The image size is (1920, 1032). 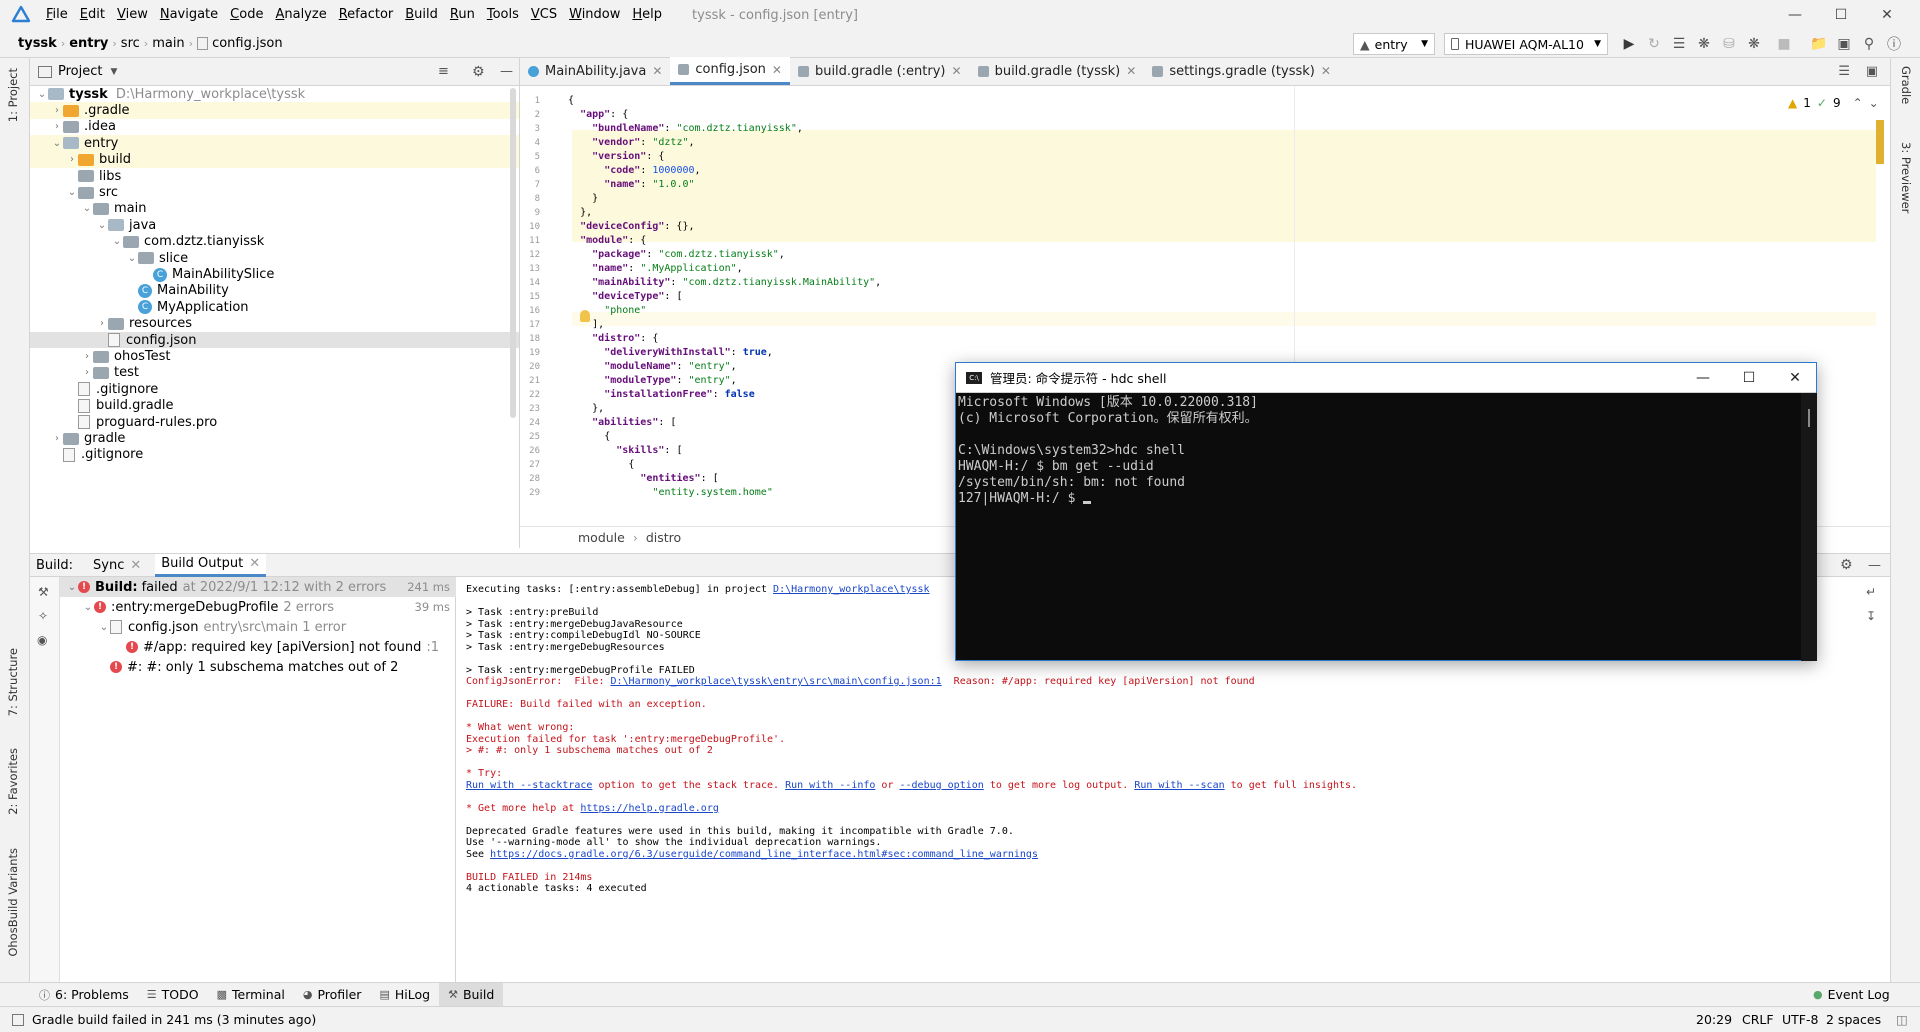 What do you see at coordinates (1833, 103) in the screenshot?
I see `inspection-widget: ▲ 1 ✓ 9 ⌃ ⌄` at bounding box center [1833, 103].